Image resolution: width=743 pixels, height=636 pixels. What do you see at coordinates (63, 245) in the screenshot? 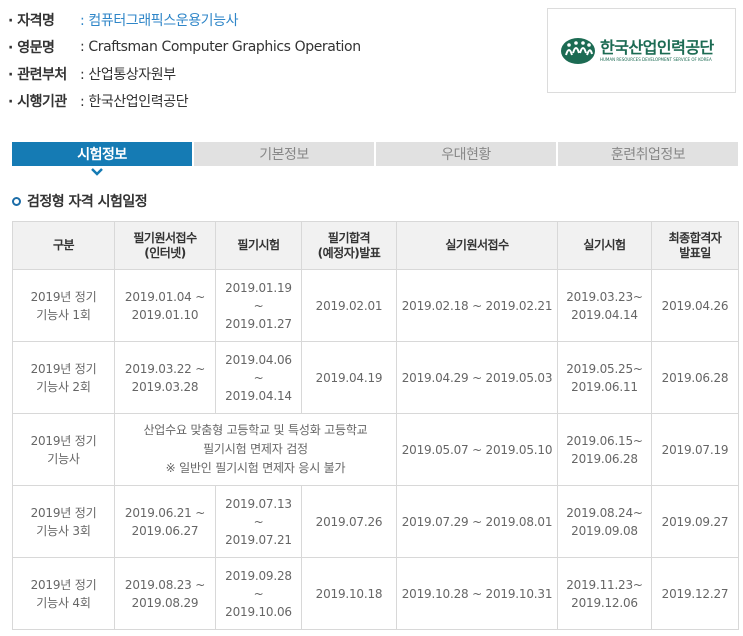
I see `column-header: 구분` at bounding box center [63, 245].